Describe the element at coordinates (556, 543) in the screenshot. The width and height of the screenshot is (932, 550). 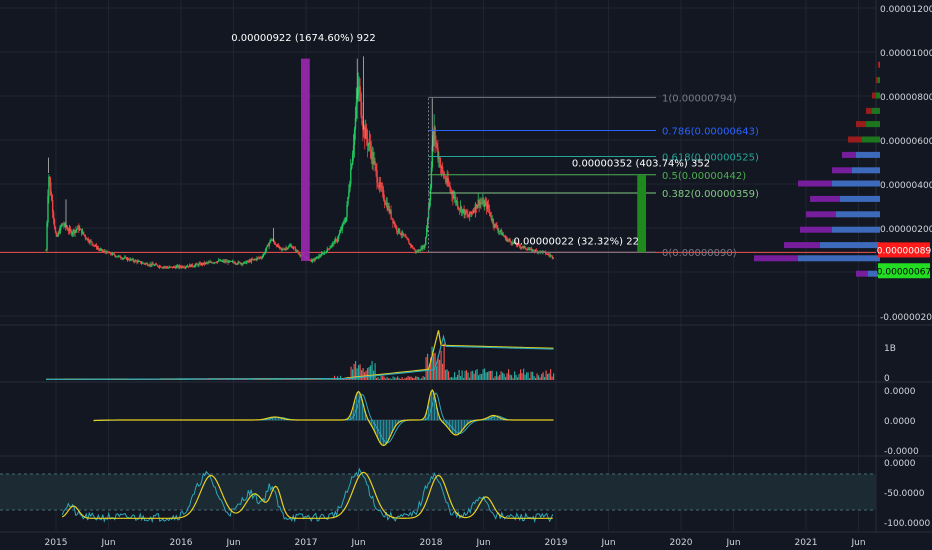
I see `time-axis-tick: 2019` at that location.